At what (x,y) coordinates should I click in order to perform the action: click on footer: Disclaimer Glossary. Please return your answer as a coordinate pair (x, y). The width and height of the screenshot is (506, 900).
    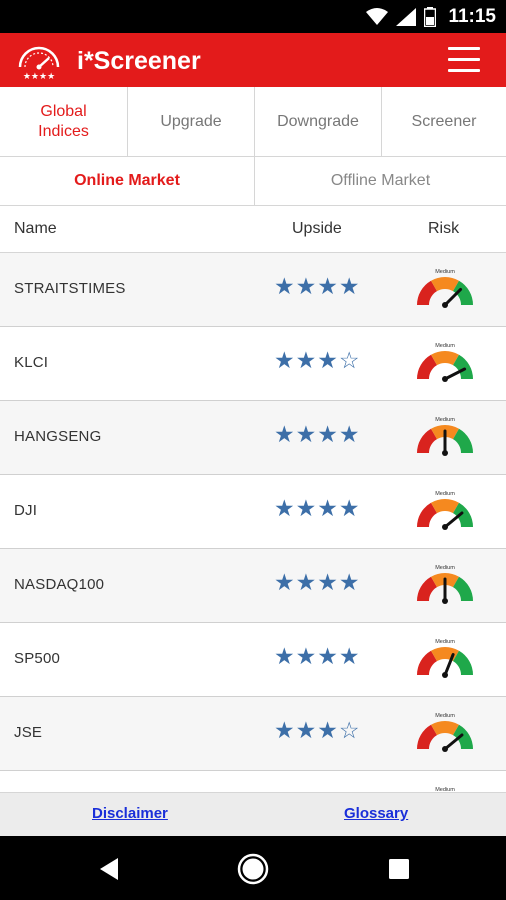
    Looking at the image, I should click on (253, 814).